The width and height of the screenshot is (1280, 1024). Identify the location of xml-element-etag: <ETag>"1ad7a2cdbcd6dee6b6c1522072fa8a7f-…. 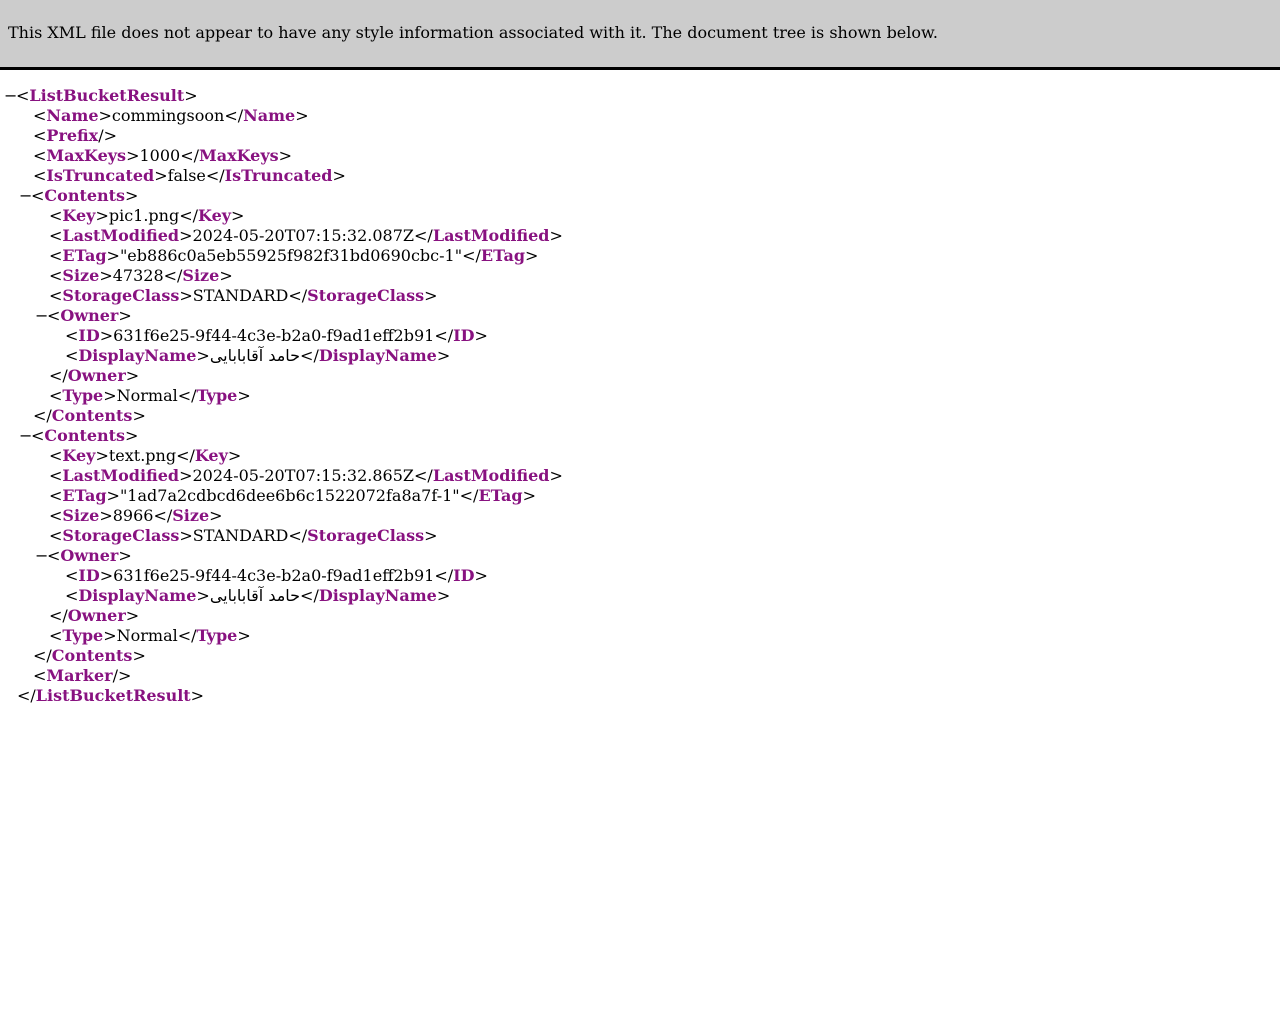
(292, 495).